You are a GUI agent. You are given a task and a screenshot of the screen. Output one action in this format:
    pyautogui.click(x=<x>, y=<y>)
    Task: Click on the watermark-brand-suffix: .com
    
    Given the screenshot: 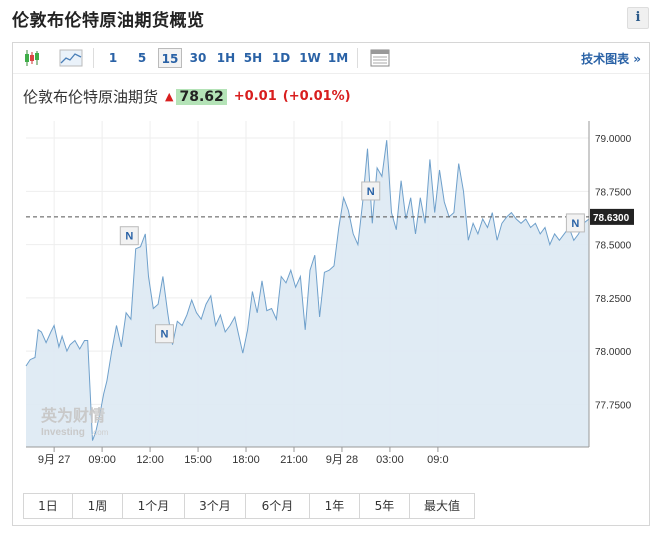 What is the action you would take?
    pyautogui.click(x=100, y=432)
    